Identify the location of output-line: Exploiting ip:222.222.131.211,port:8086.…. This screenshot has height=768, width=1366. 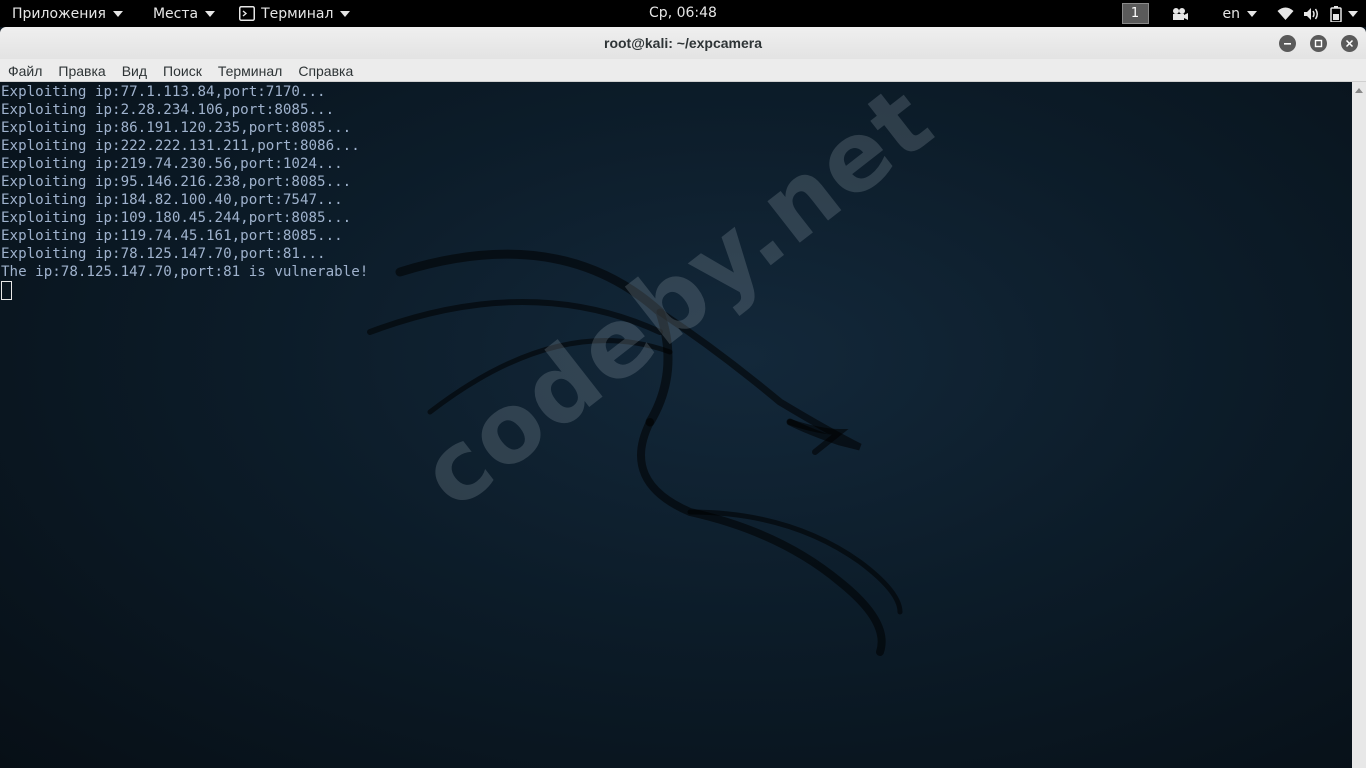
(180, 146).